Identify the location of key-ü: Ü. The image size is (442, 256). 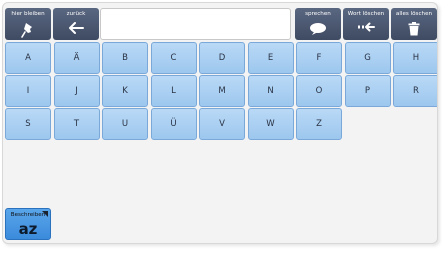
(173, 124).